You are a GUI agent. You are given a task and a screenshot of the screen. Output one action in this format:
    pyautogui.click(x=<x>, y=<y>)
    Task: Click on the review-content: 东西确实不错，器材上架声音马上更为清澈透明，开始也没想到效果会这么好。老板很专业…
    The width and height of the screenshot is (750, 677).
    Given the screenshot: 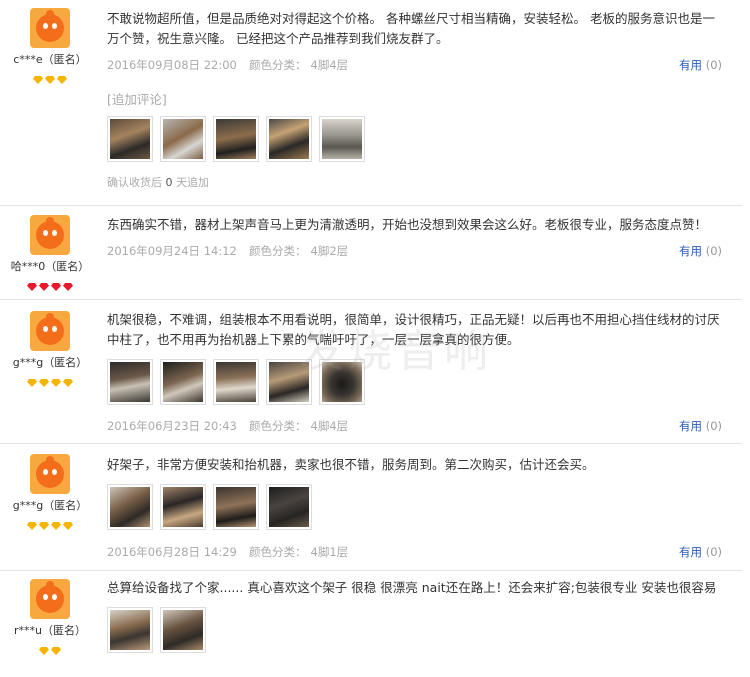 What is the action you would take?
    pyautogui.click(x=414, y=238)
    